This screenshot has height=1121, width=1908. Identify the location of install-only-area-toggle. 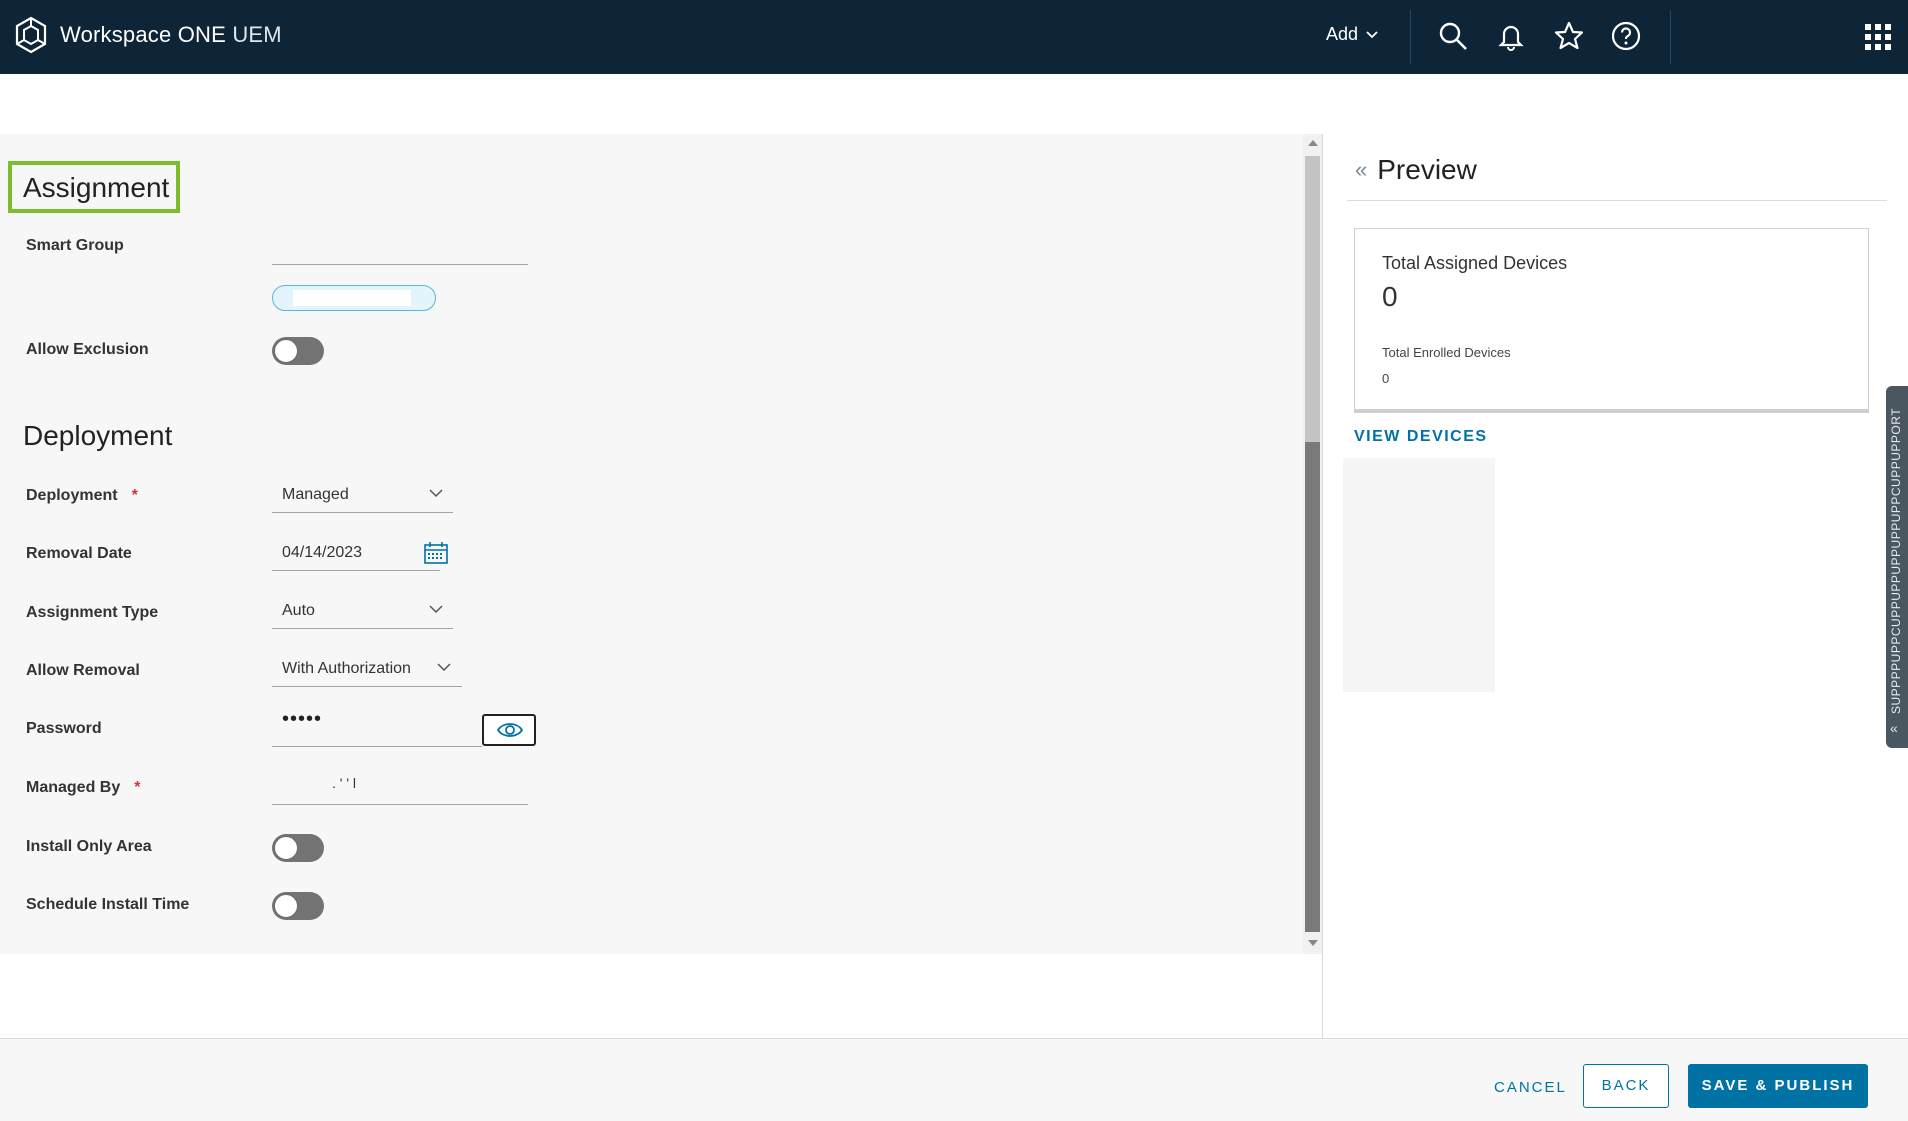
(298, 848).